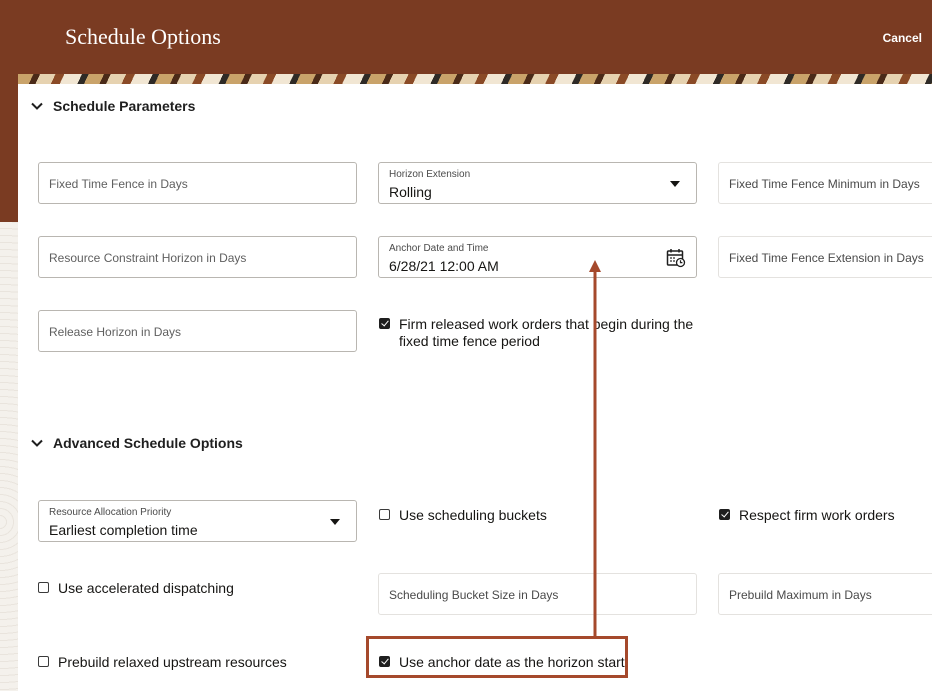  What do you see at coordinates (817, 515) in the screenshot?
I see `checkbox-label: Respect firm work orders` at bounding box center [817, 515].